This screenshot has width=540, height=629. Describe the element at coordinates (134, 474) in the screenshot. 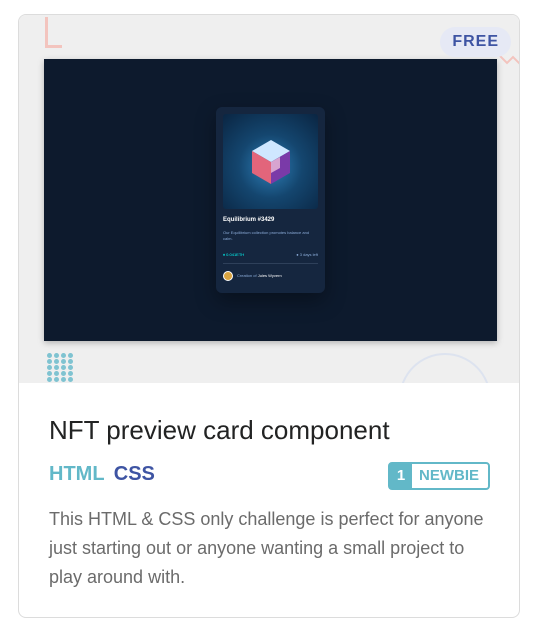

I see `tag-css: CSS` at that location.